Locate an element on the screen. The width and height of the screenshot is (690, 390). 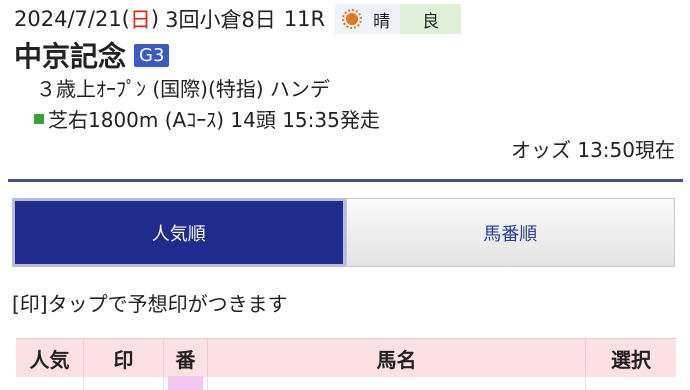
odds-timestamp: オッズ 13:50現在 is located at coordinates (593, 150).